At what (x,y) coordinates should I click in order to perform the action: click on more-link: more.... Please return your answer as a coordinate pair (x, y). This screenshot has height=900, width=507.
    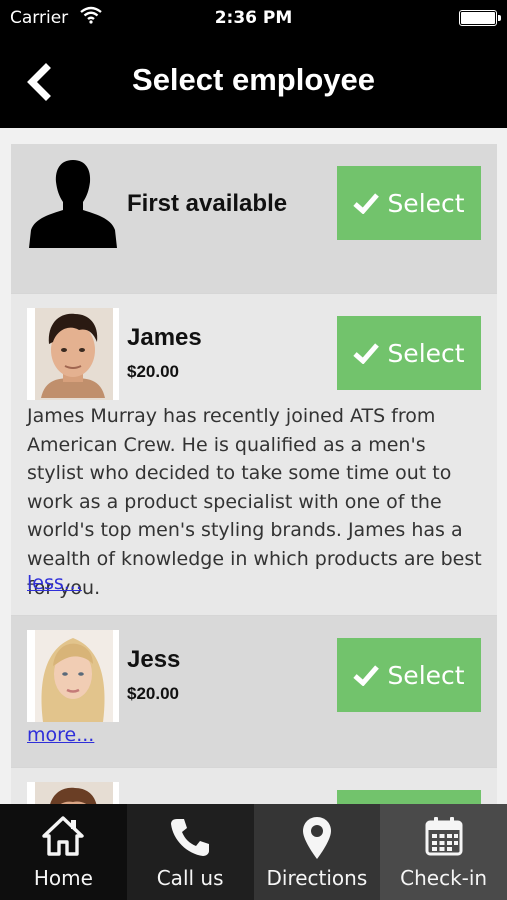
    Looking at the image, I should click on (60, 735).